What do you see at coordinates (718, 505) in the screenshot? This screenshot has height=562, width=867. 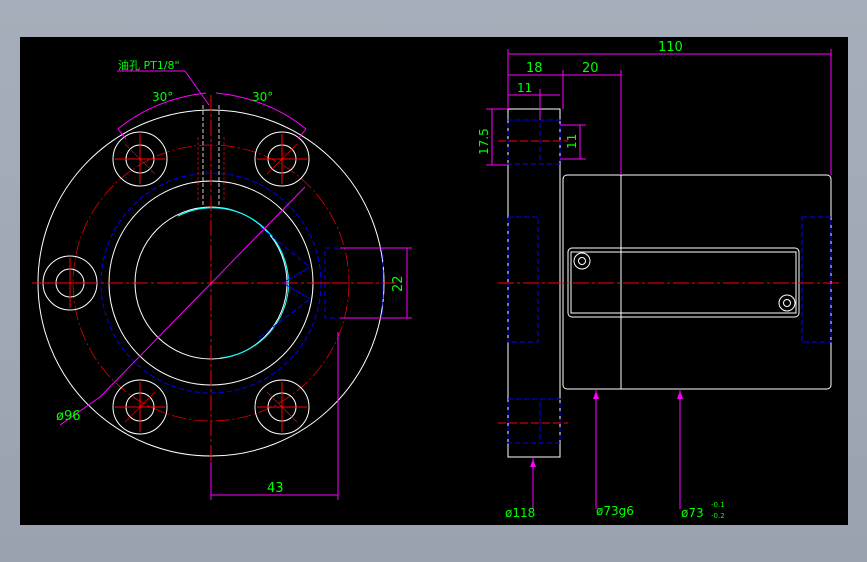 I see `tol-upper-label: -0.1` at bounding box center [718, 505].